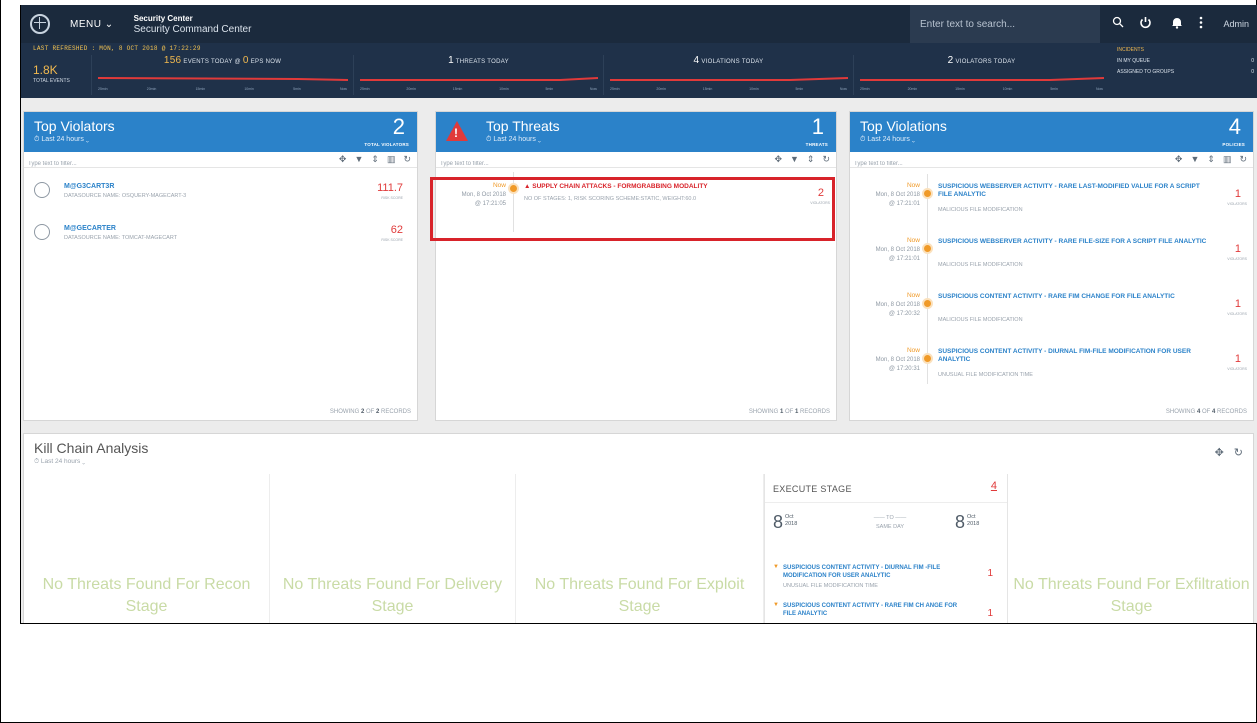 The width and height of the screenshot is (1257, 723). Describe the element at coordinates (92, 24) in the screenshot. I see `menu-button: MENU ⌄` at that location.